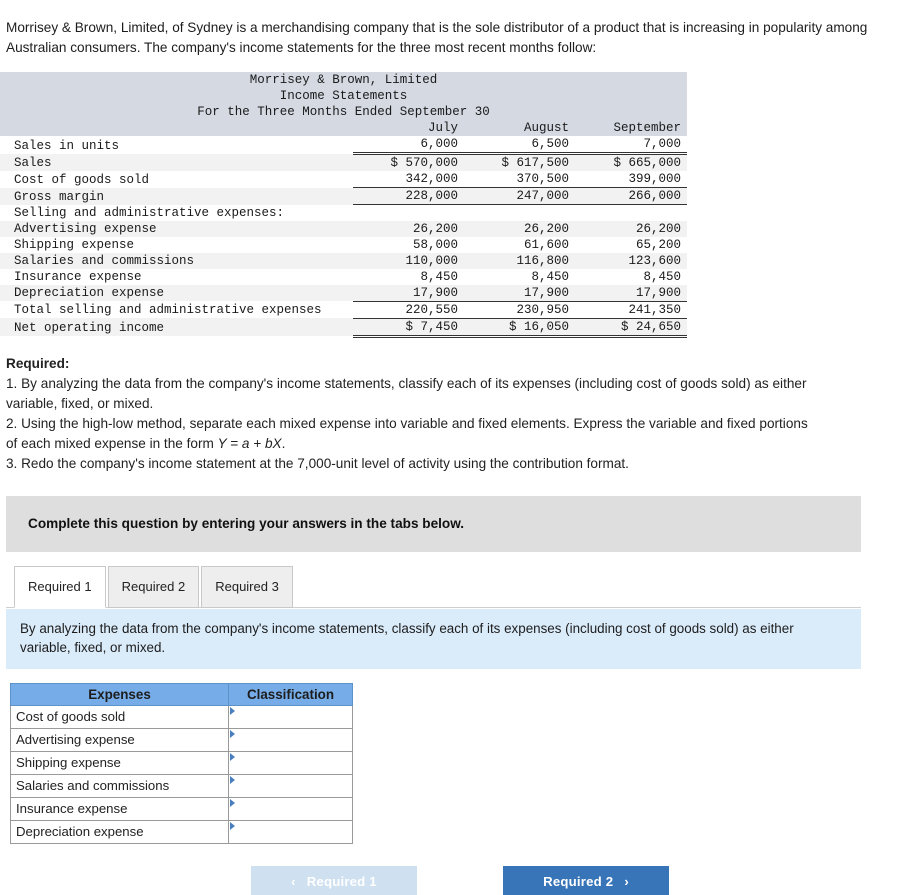 The height and width of the screenshot is (895, 924). Describe the element at coordinates (343, 277) in the screenshot. I see `statement-row: Insurance expense 8,450 8,450 8,450` at that location.